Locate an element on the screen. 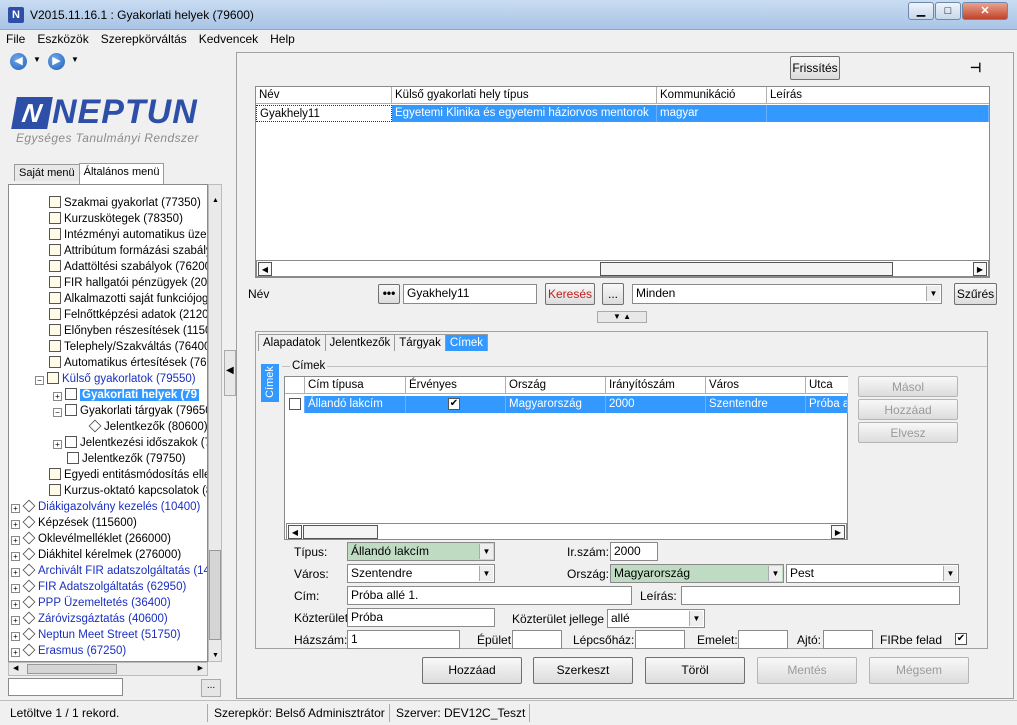 The width and height of the screenshot is (1017, 725). menu-kedvencek: Kedvencek is located at coordinates (228, 38).